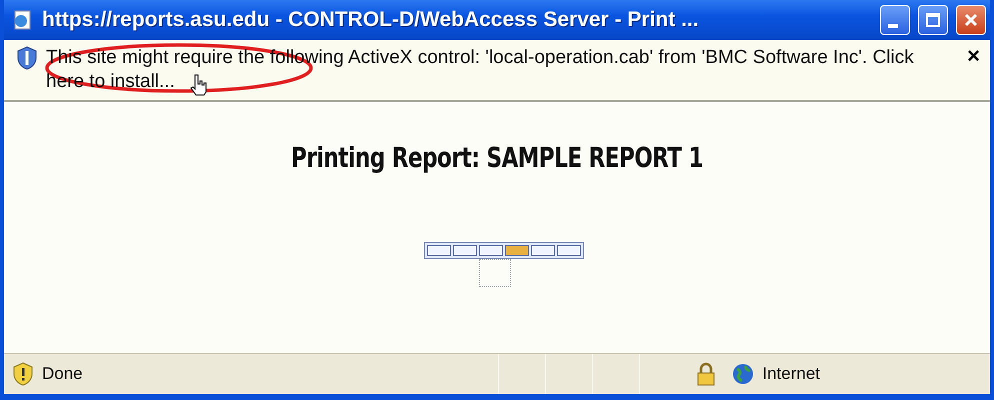 The width and height of the screenshot is (994, 400). I want to click on lock-icon, so click(706, 374).